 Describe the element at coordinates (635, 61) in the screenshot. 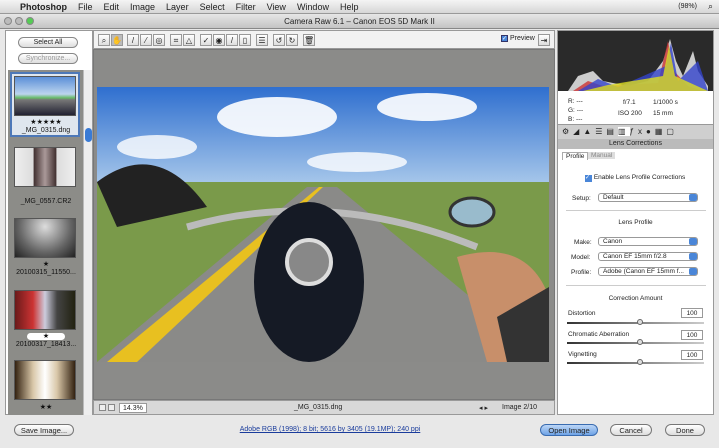

I see `histogram` at that location.